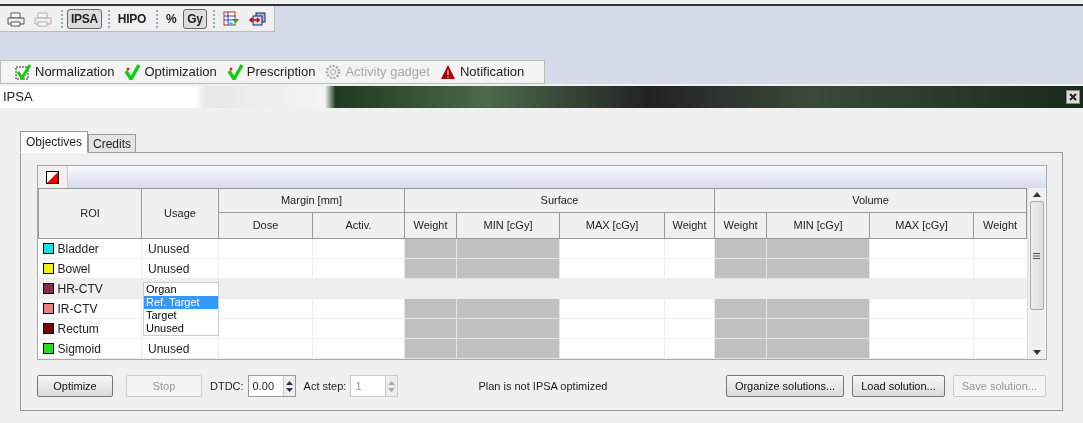 The image size is (1083, 423). Describe the element at coordinates (447, 72) in the screenshot. I see `warning-icon` at that location.